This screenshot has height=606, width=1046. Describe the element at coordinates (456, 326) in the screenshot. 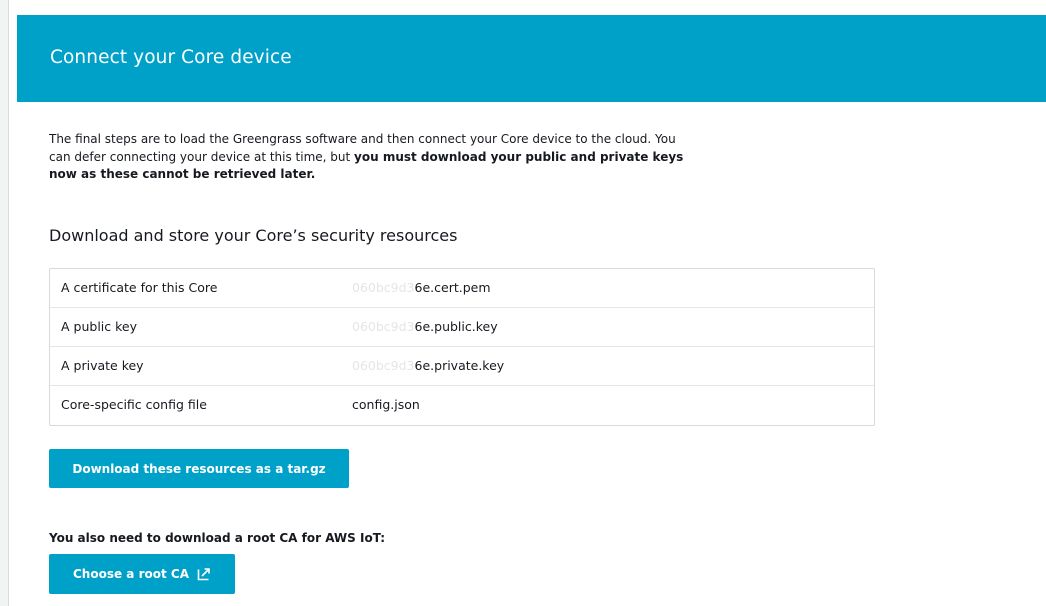

I see `filename-suffix: 6e.public.key` at that location.